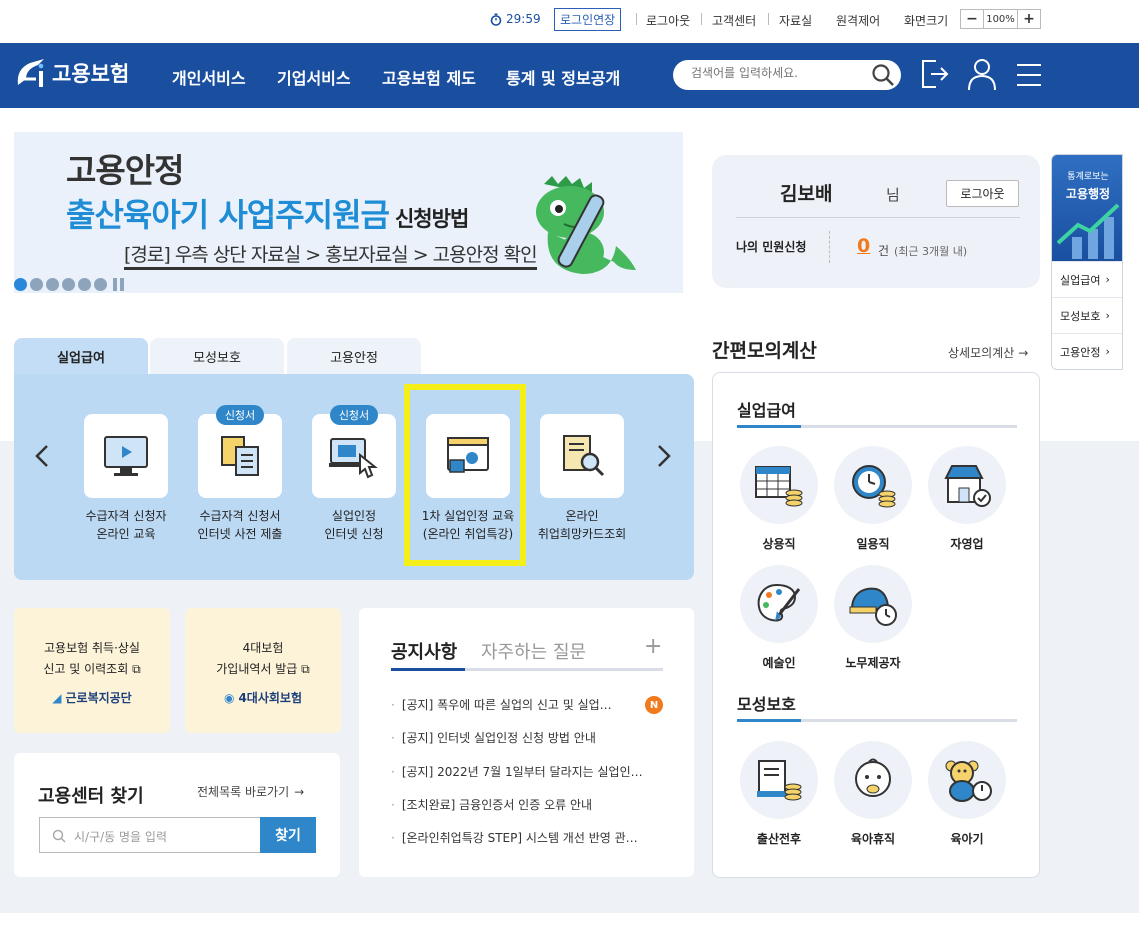  Describe the element at coordinates (779, 485) in the screenshot. I see `calc-regular-worker` at that location.